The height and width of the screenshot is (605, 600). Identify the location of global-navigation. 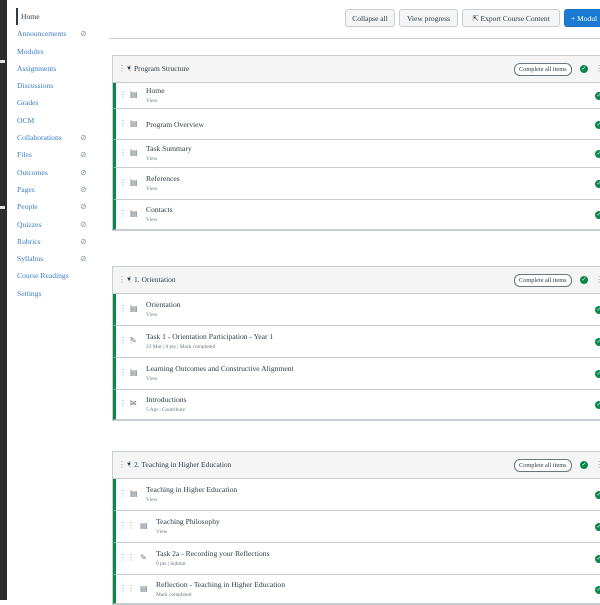
(3, 300).